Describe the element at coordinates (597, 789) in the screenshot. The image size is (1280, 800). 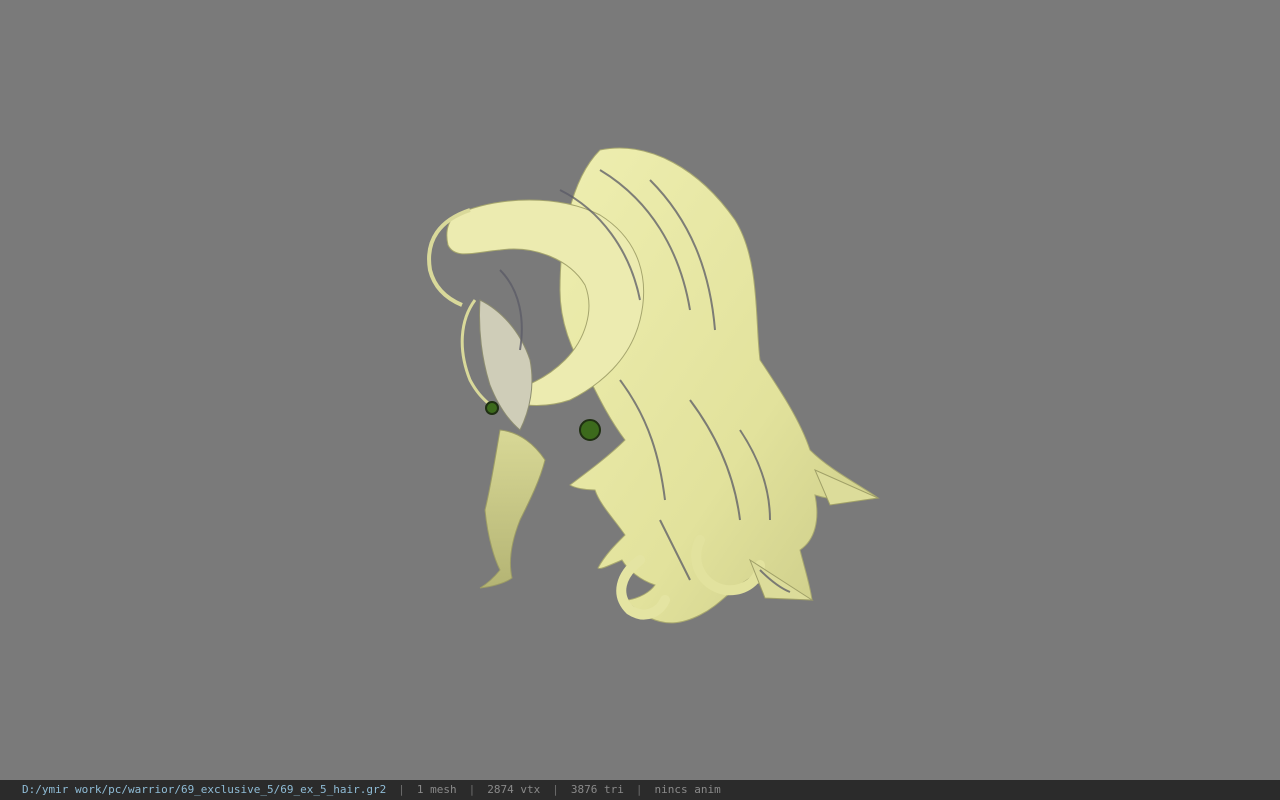
I see `triangle-count: 3876 tri` at that location.